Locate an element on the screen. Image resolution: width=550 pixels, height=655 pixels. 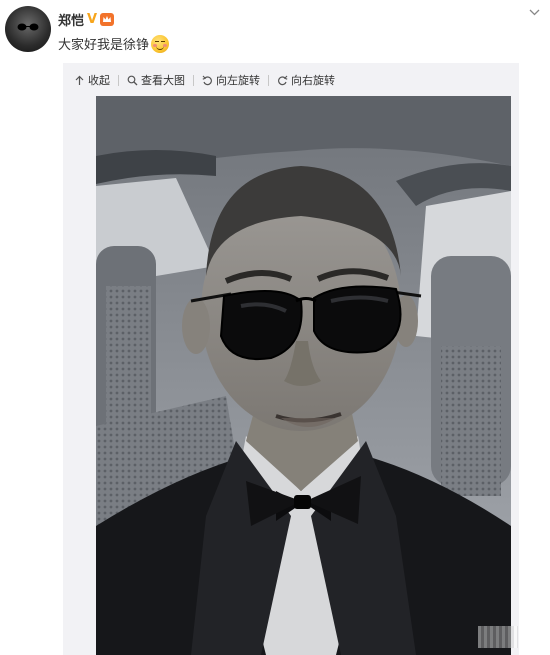
chevron-down-icon is located at coordinates (534, 12).